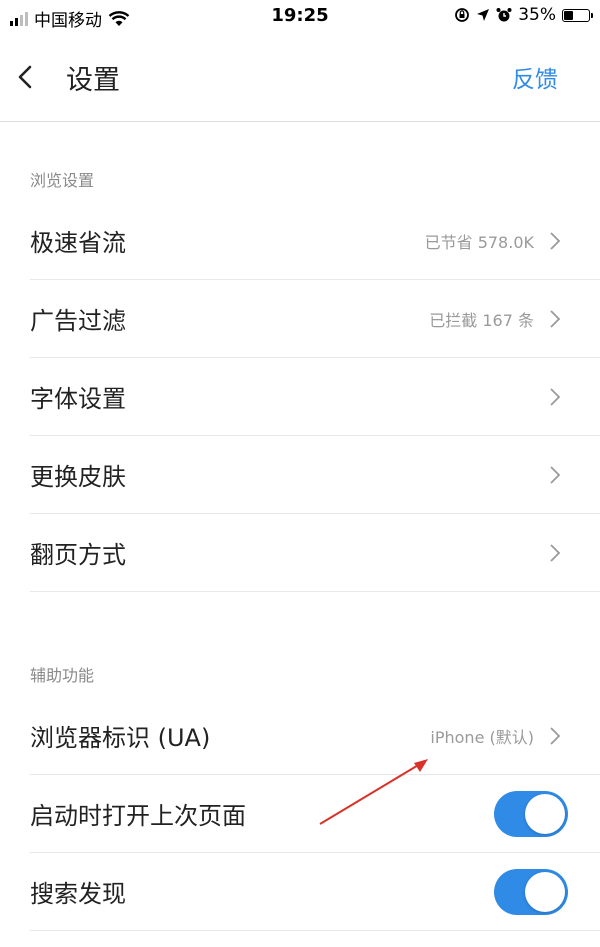  I want to click on search-discover-toggle, so click(531, 892).